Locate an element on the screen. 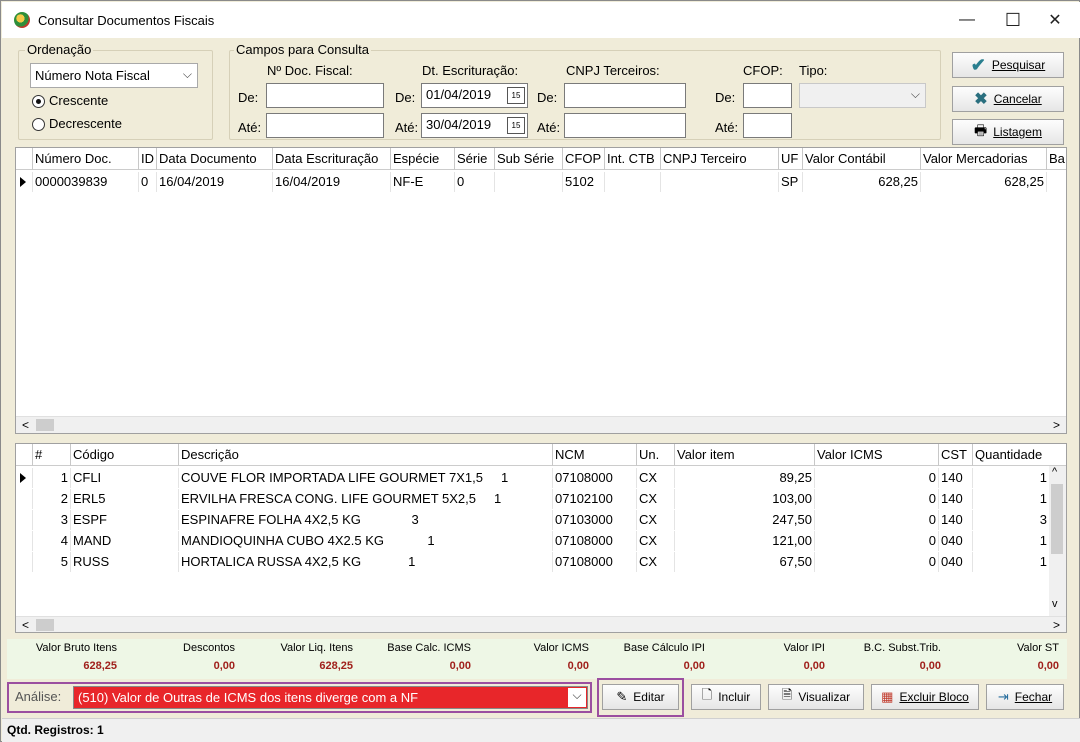  analise-label: Análise: is located at coordinates (38, 696).